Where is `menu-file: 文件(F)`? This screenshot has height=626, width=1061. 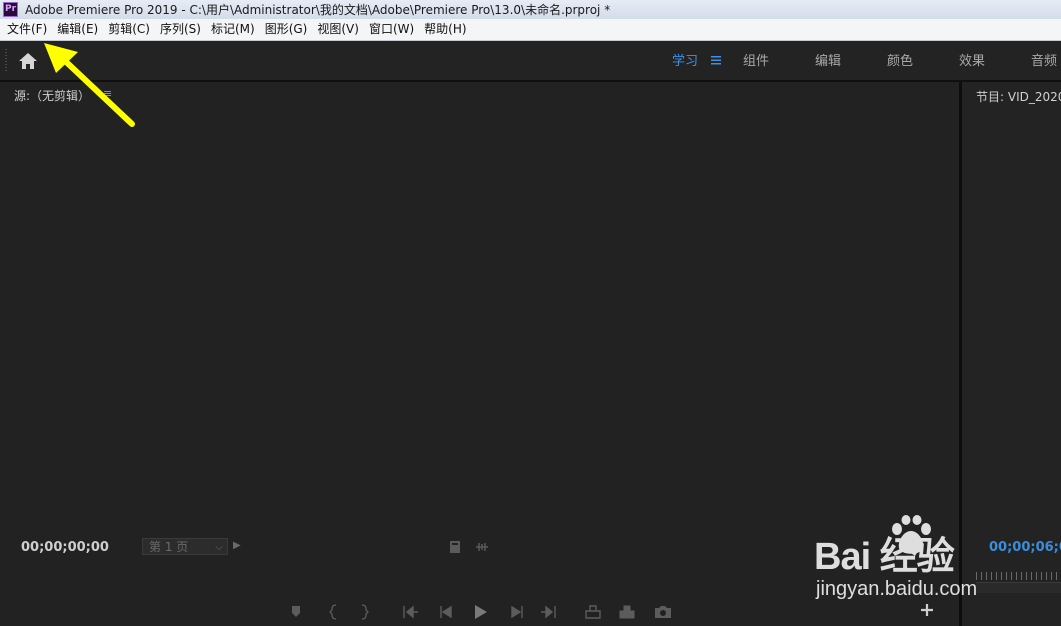
menu-file: 文件(F) is located at coordinates (27, 29).